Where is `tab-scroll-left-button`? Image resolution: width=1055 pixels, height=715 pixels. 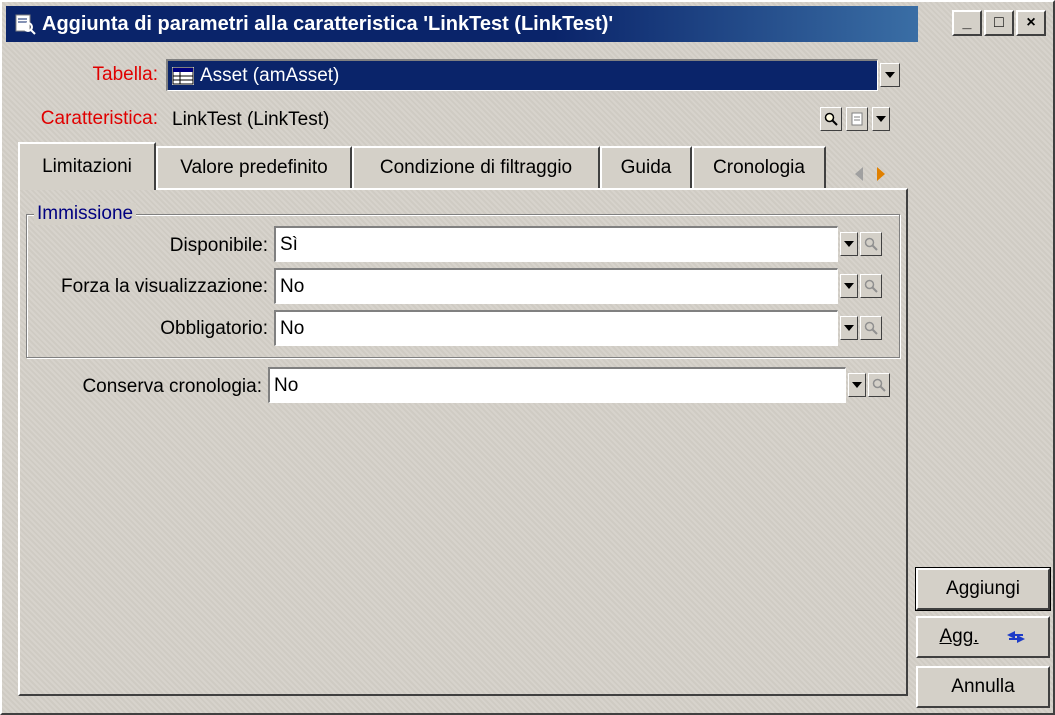 tab-scroll-left-button is located at coordinates (859, 174).